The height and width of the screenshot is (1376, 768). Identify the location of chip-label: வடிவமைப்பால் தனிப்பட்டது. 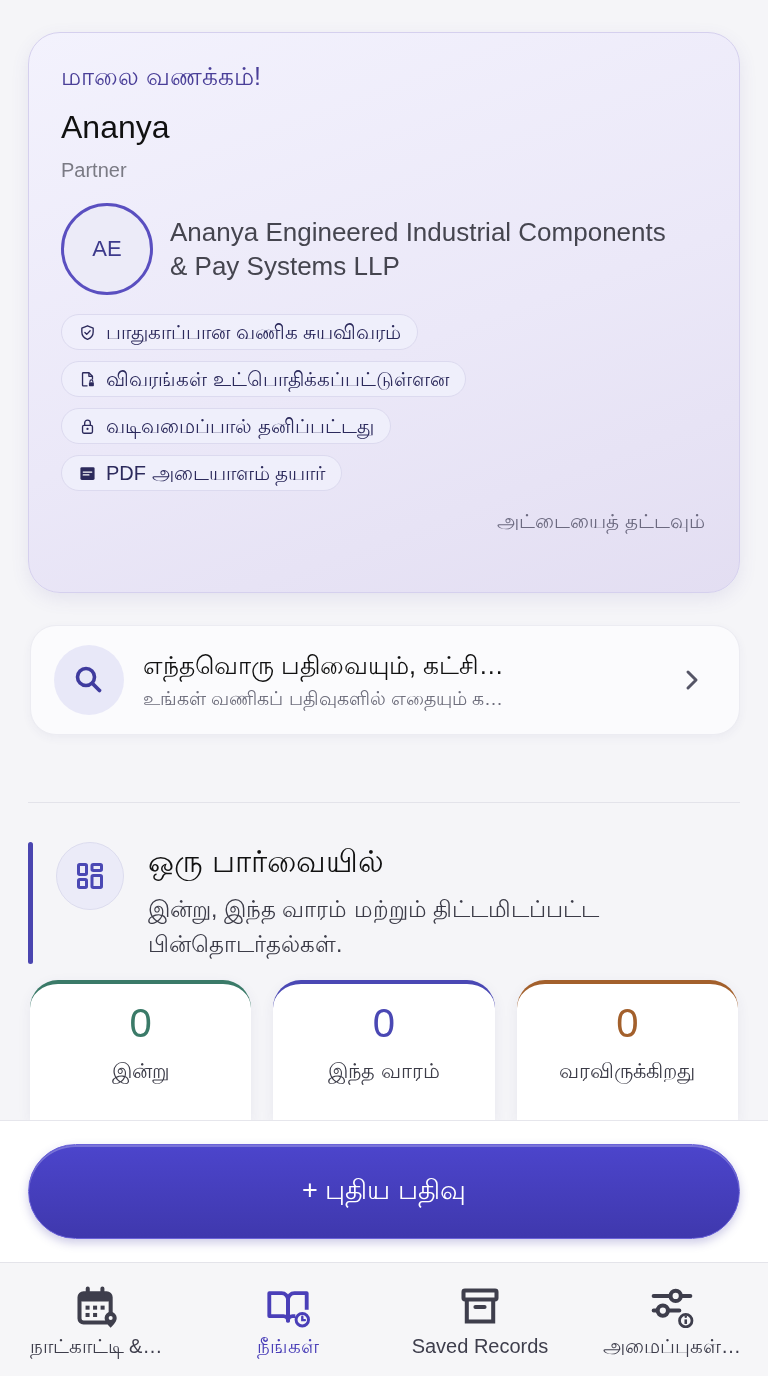
(240, 426).